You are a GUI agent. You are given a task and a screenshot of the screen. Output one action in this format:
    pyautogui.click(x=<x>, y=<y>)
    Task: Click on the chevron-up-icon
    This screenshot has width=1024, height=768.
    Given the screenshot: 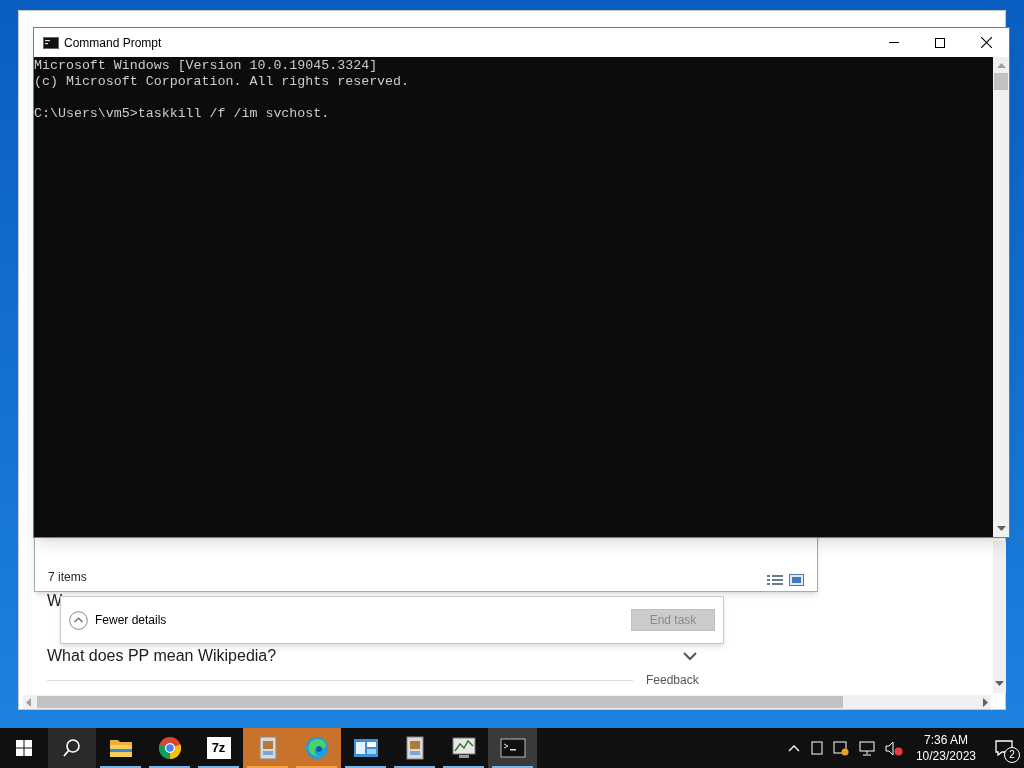 What is the action you would take?
    pyautogui.click(x=793, y=748)
    